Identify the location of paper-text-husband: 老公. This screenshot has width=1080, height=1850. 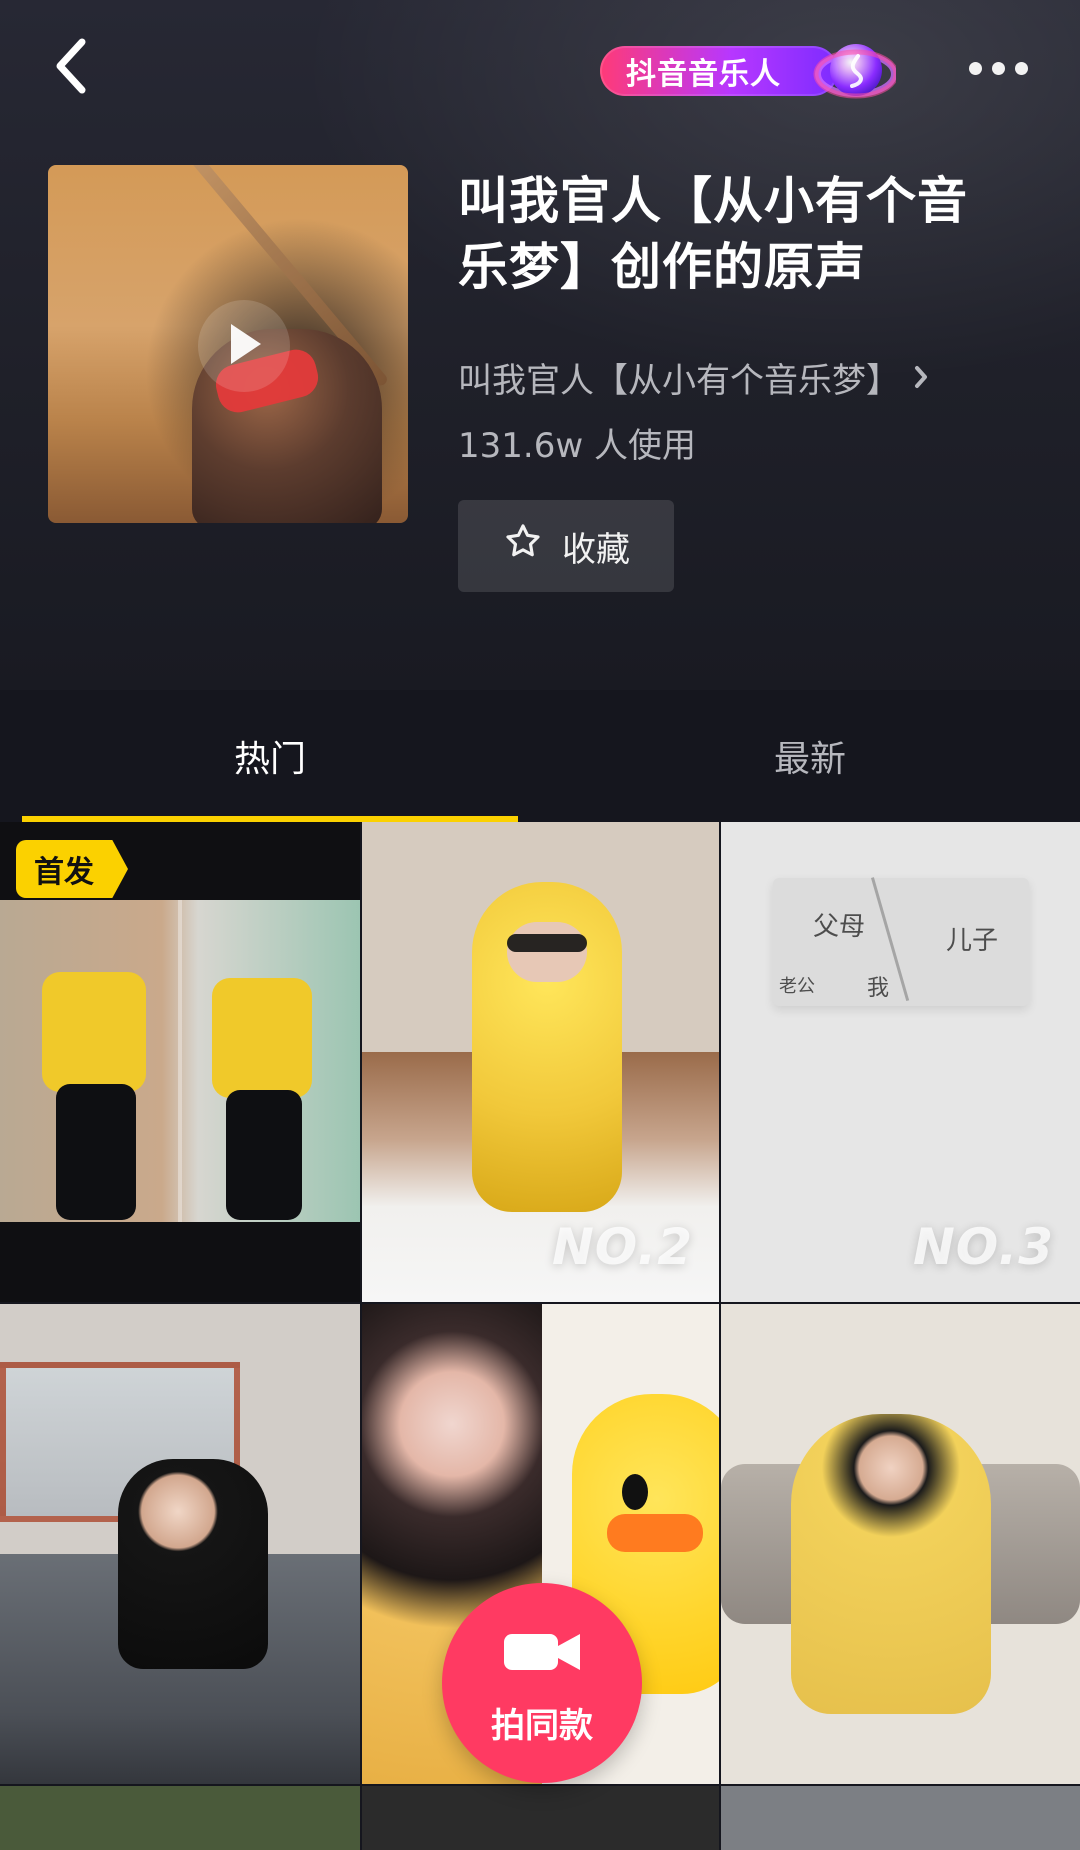
(797, 986).